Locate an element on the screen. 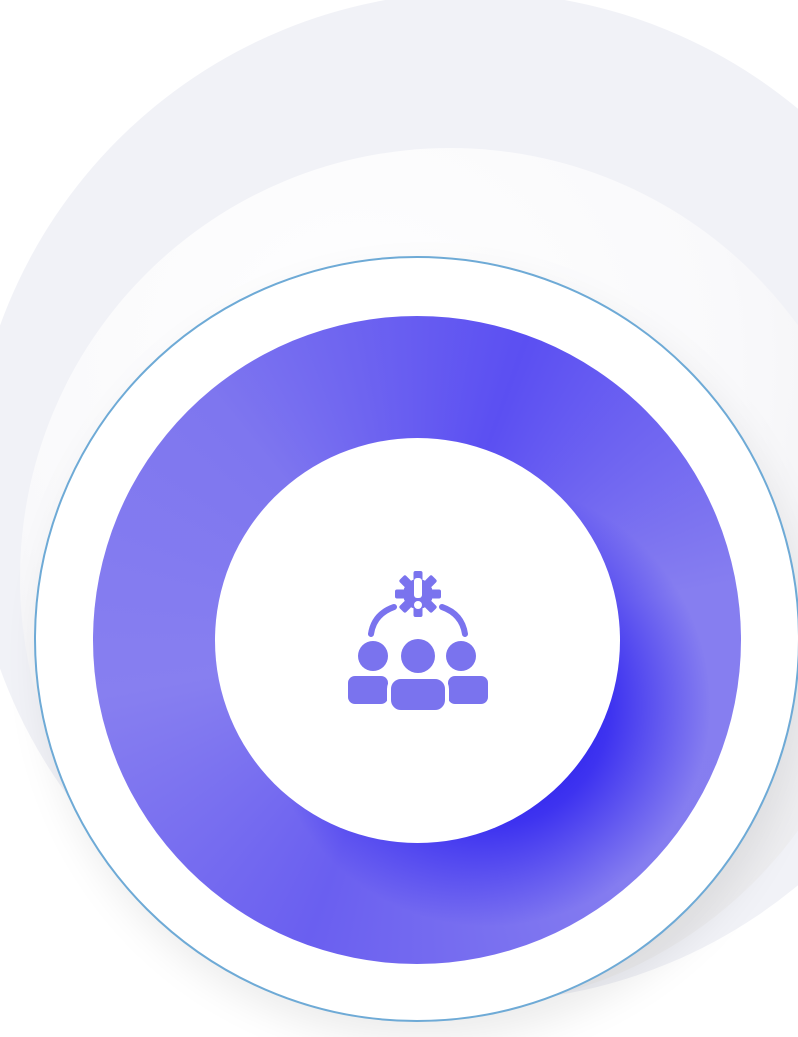 The height and width of the screenshot is (1037, 798). team-alert-gear-icon is located at coordinates (418, 642).